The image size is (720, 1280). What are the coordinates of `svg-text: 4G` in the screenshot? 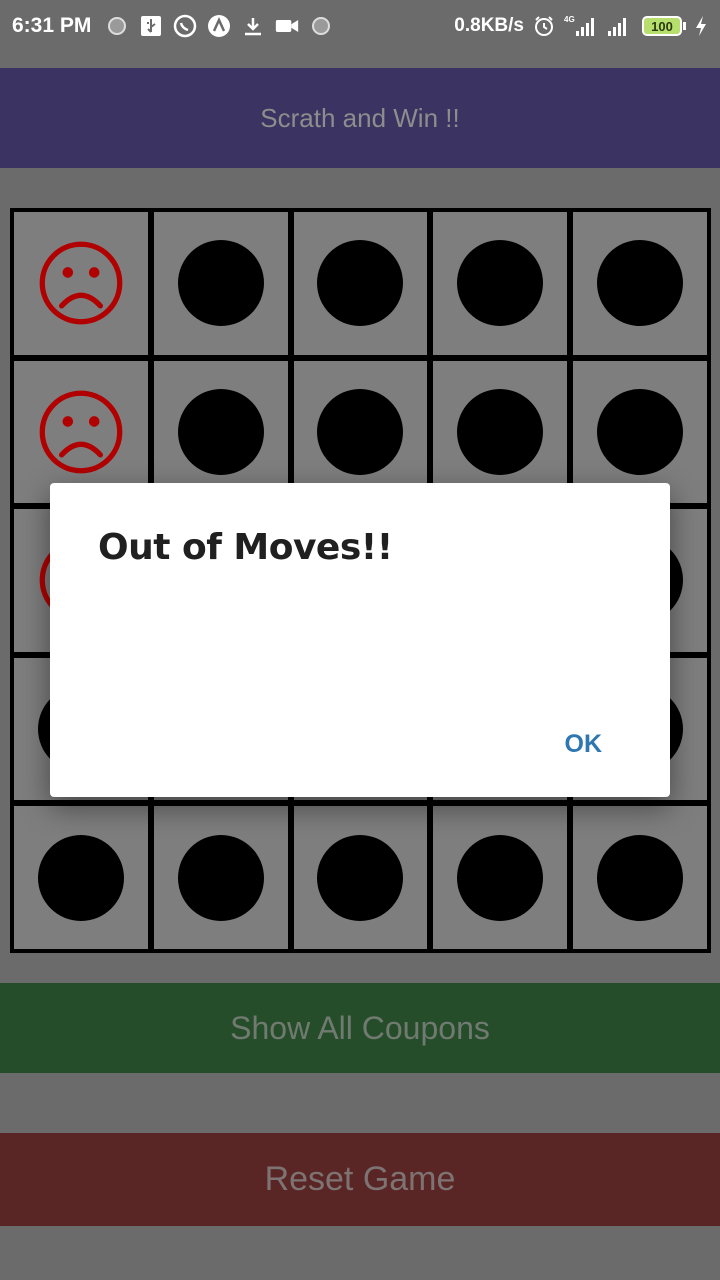 It's located at (569, 19).